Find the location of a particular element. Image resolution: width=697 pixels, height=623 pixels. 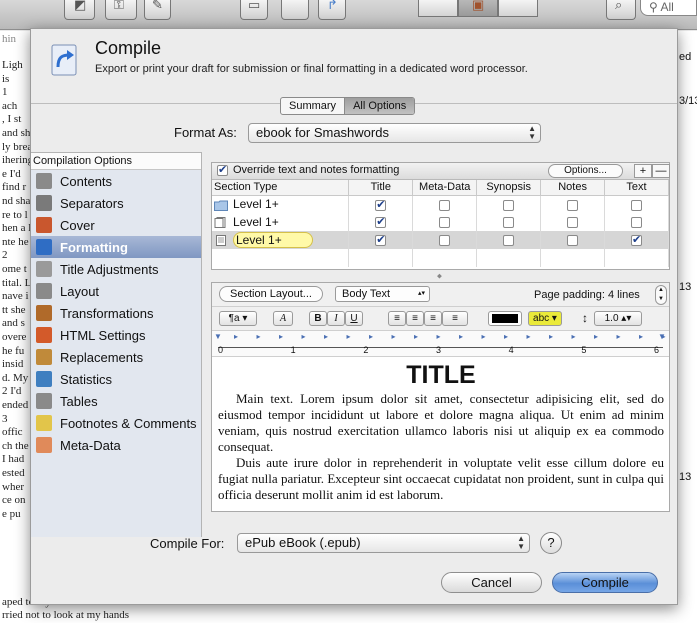

col-notes: Notes is located at coordinates (573, 188).